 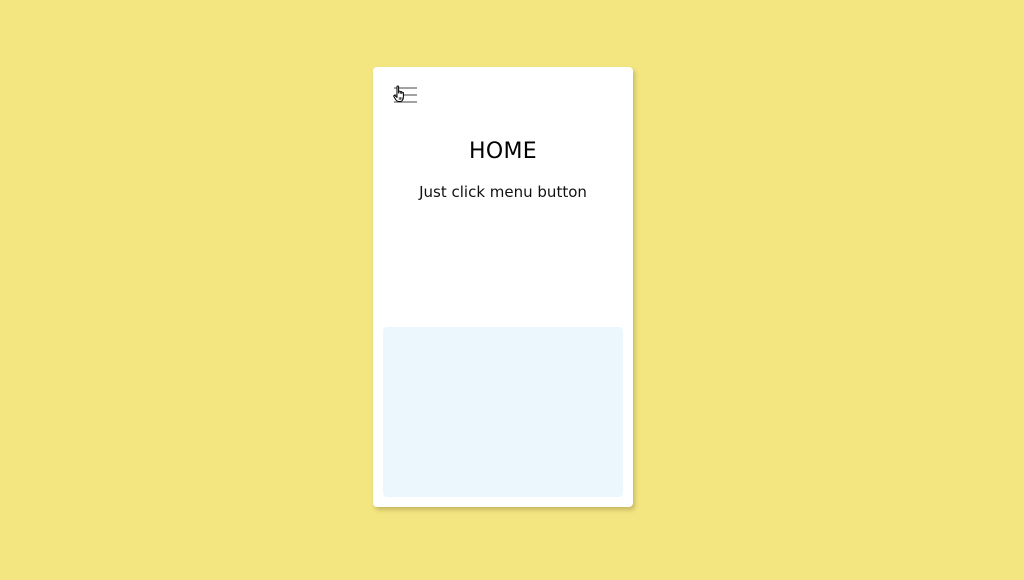 I want to click on page-subtitle: Just click menu button, so click(x=503, y=192).